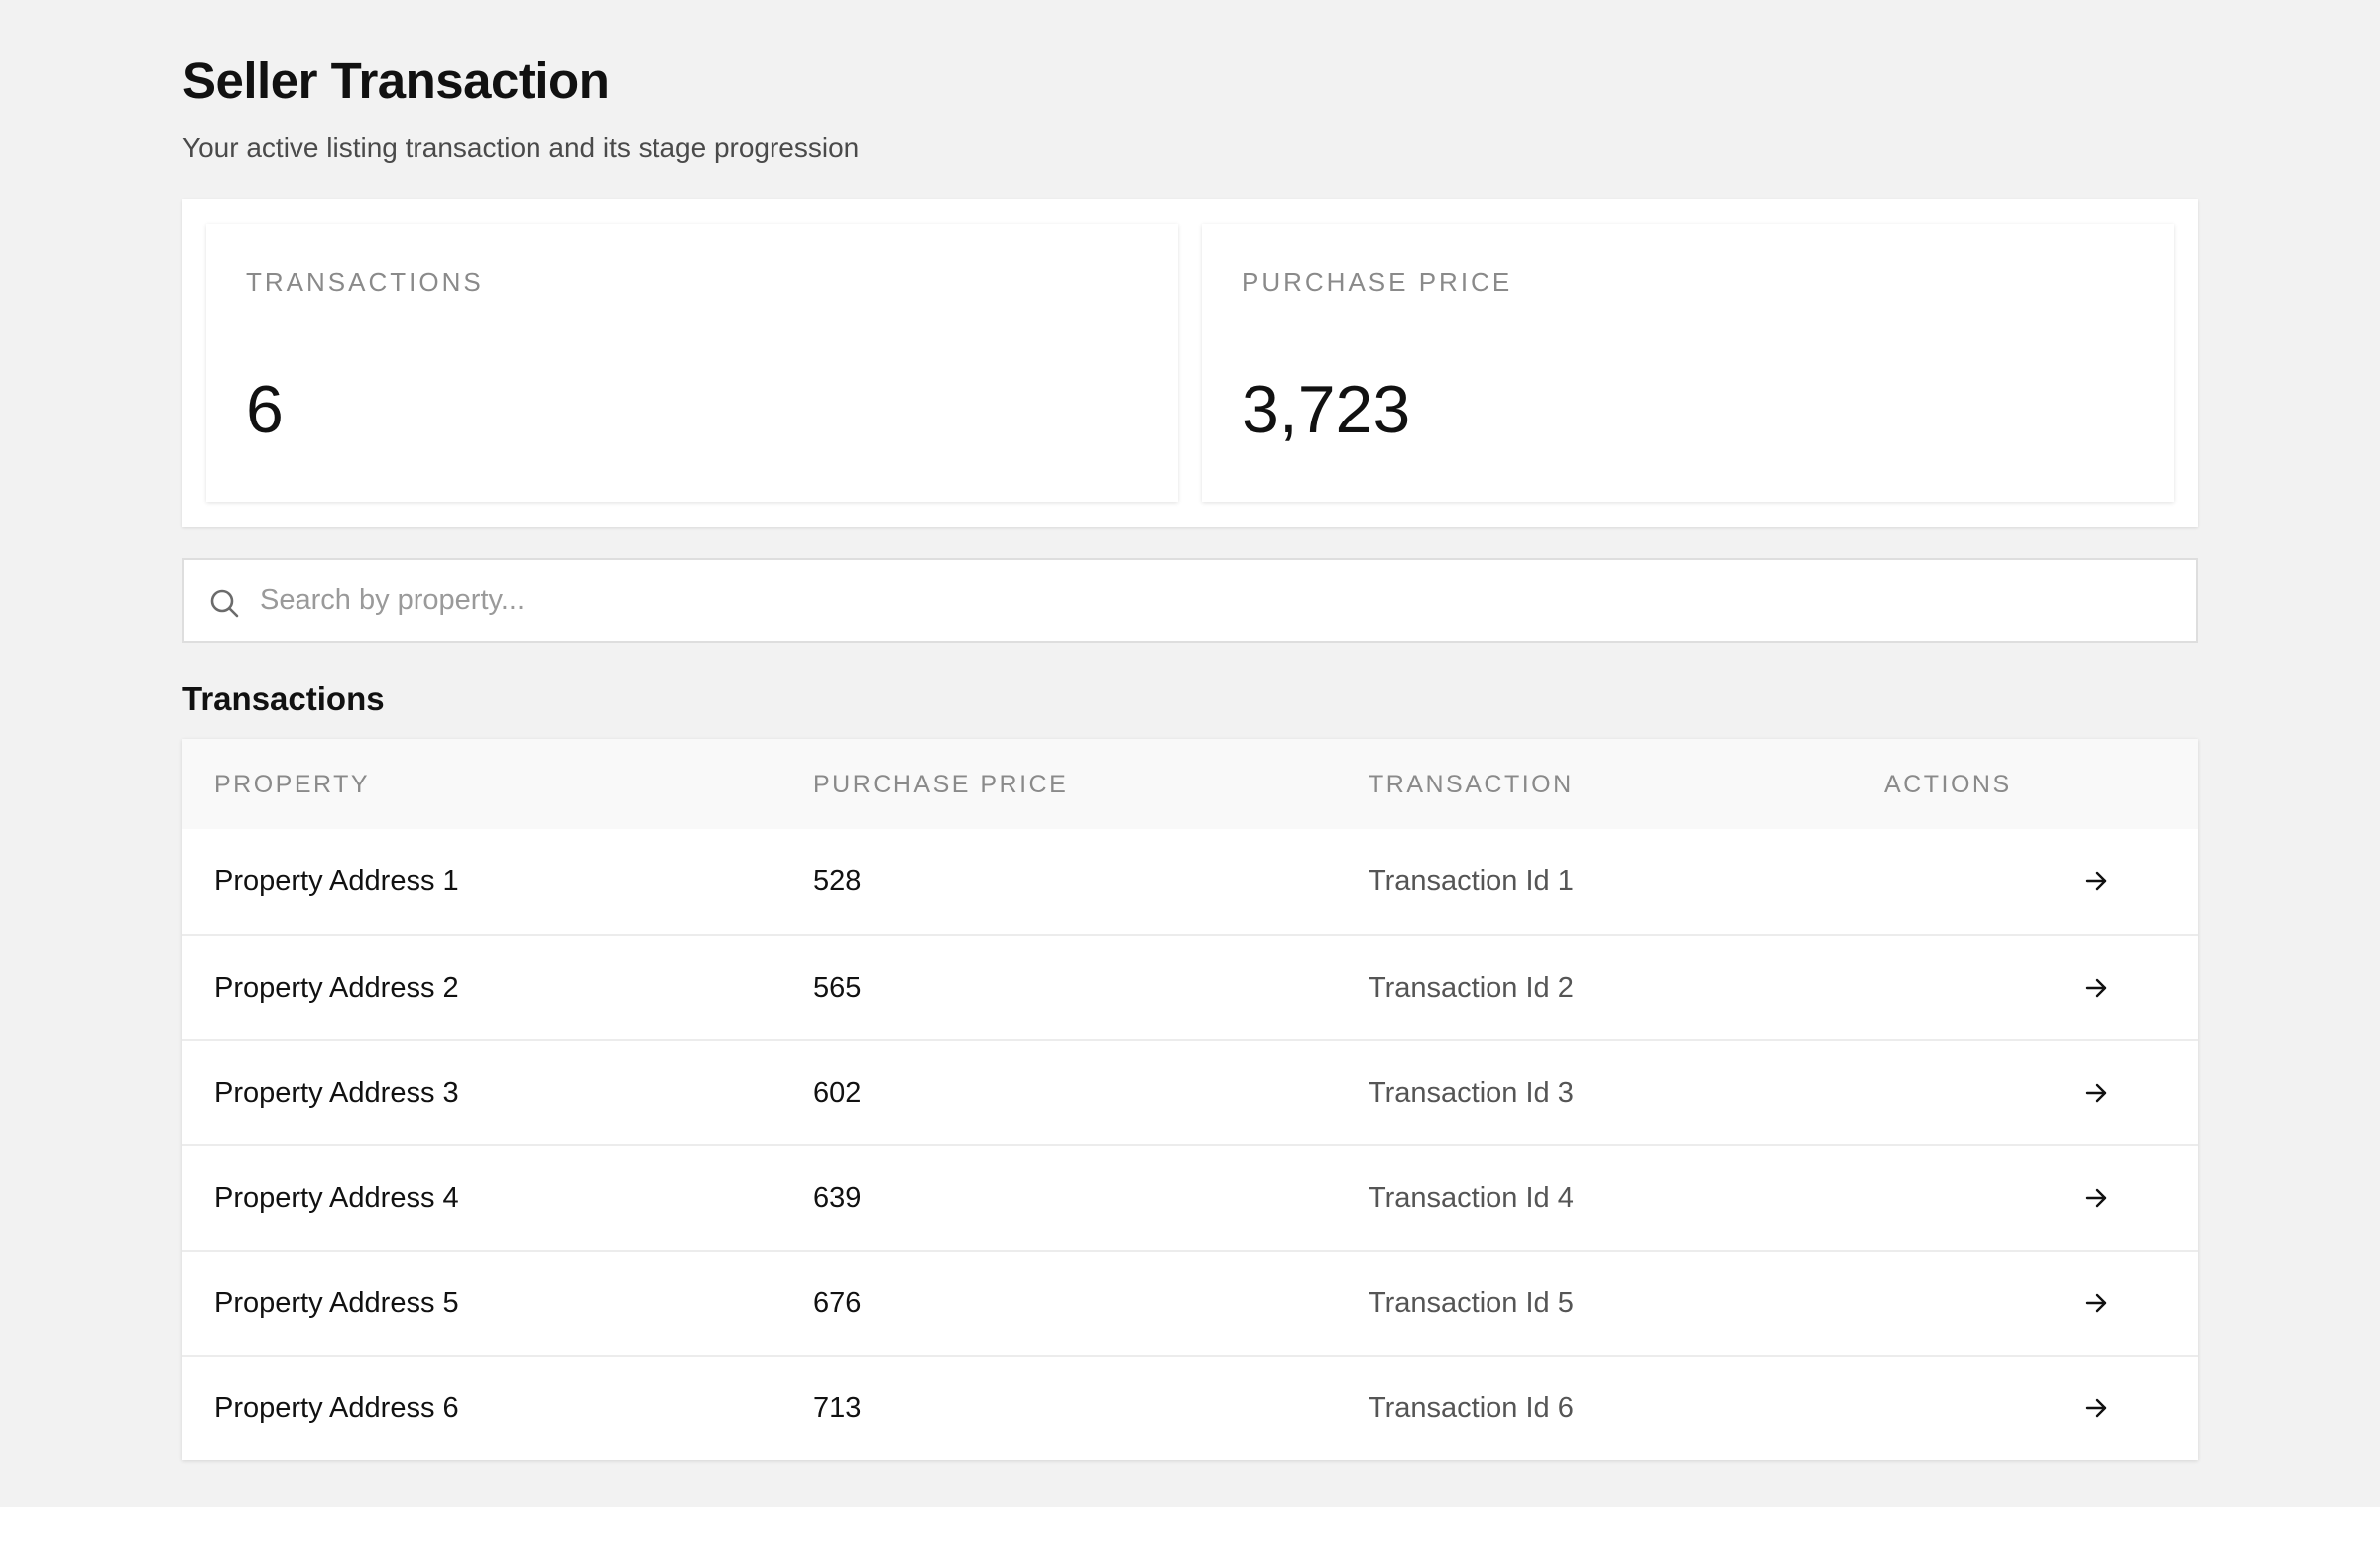 The image size is (2380, 1563). I want to click on cell-property: Property Address 4, so click(336, 1198).